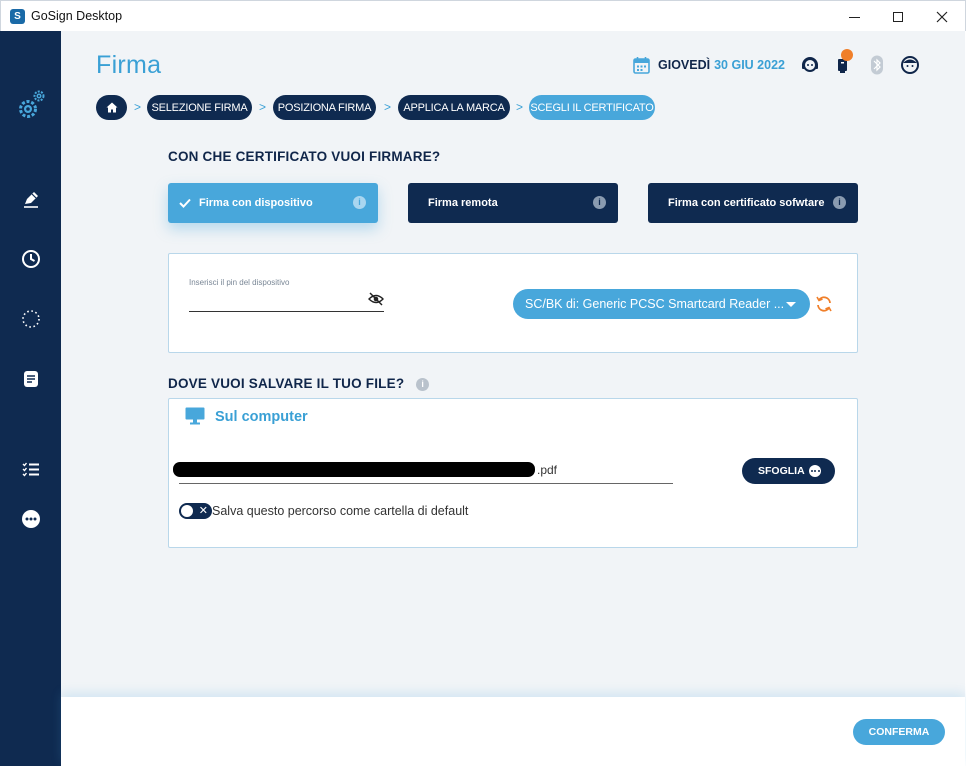 This screenshot has height=766, width=966. I want to click on option-label: Firma con certificato sofwtare, so click(746, 203).